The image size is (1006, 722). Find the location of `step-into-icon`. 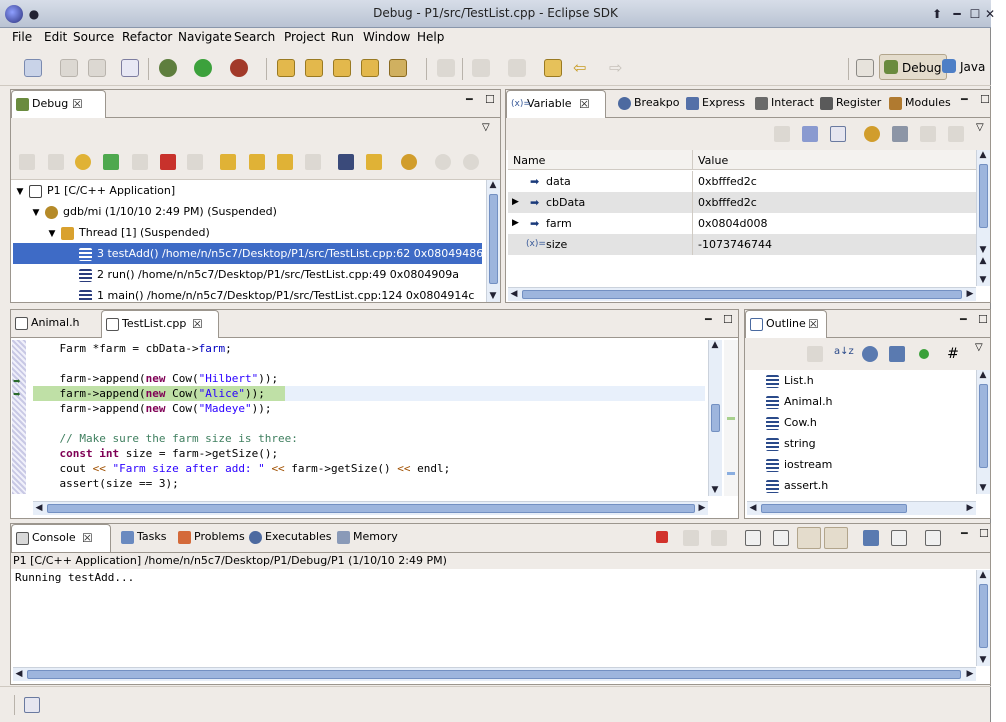

step-into-icon is located at coordinates (228, 162).